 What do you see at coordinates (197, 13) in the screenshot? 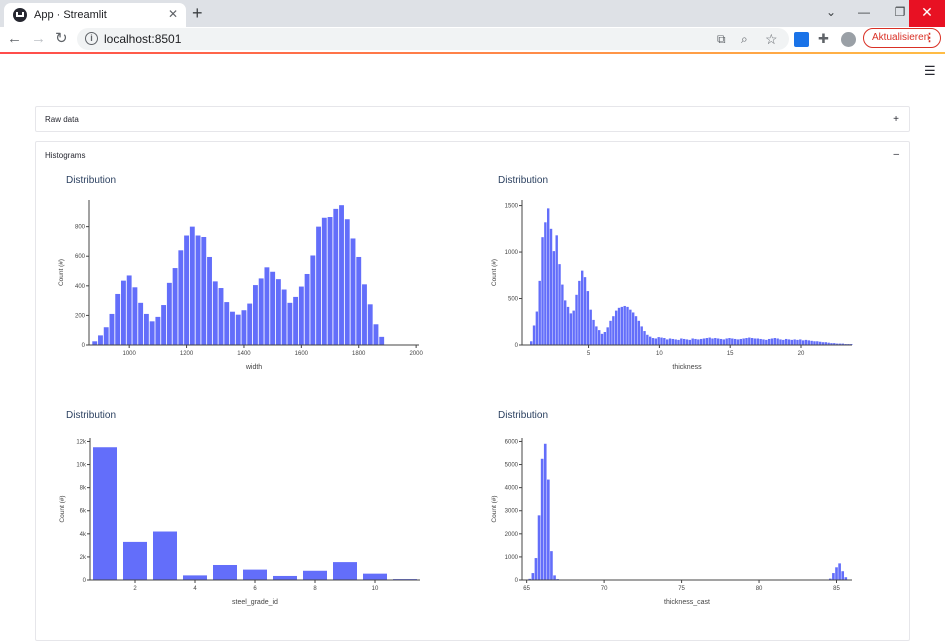
I see `plus-icon: +` at bounding box center [197, 13].